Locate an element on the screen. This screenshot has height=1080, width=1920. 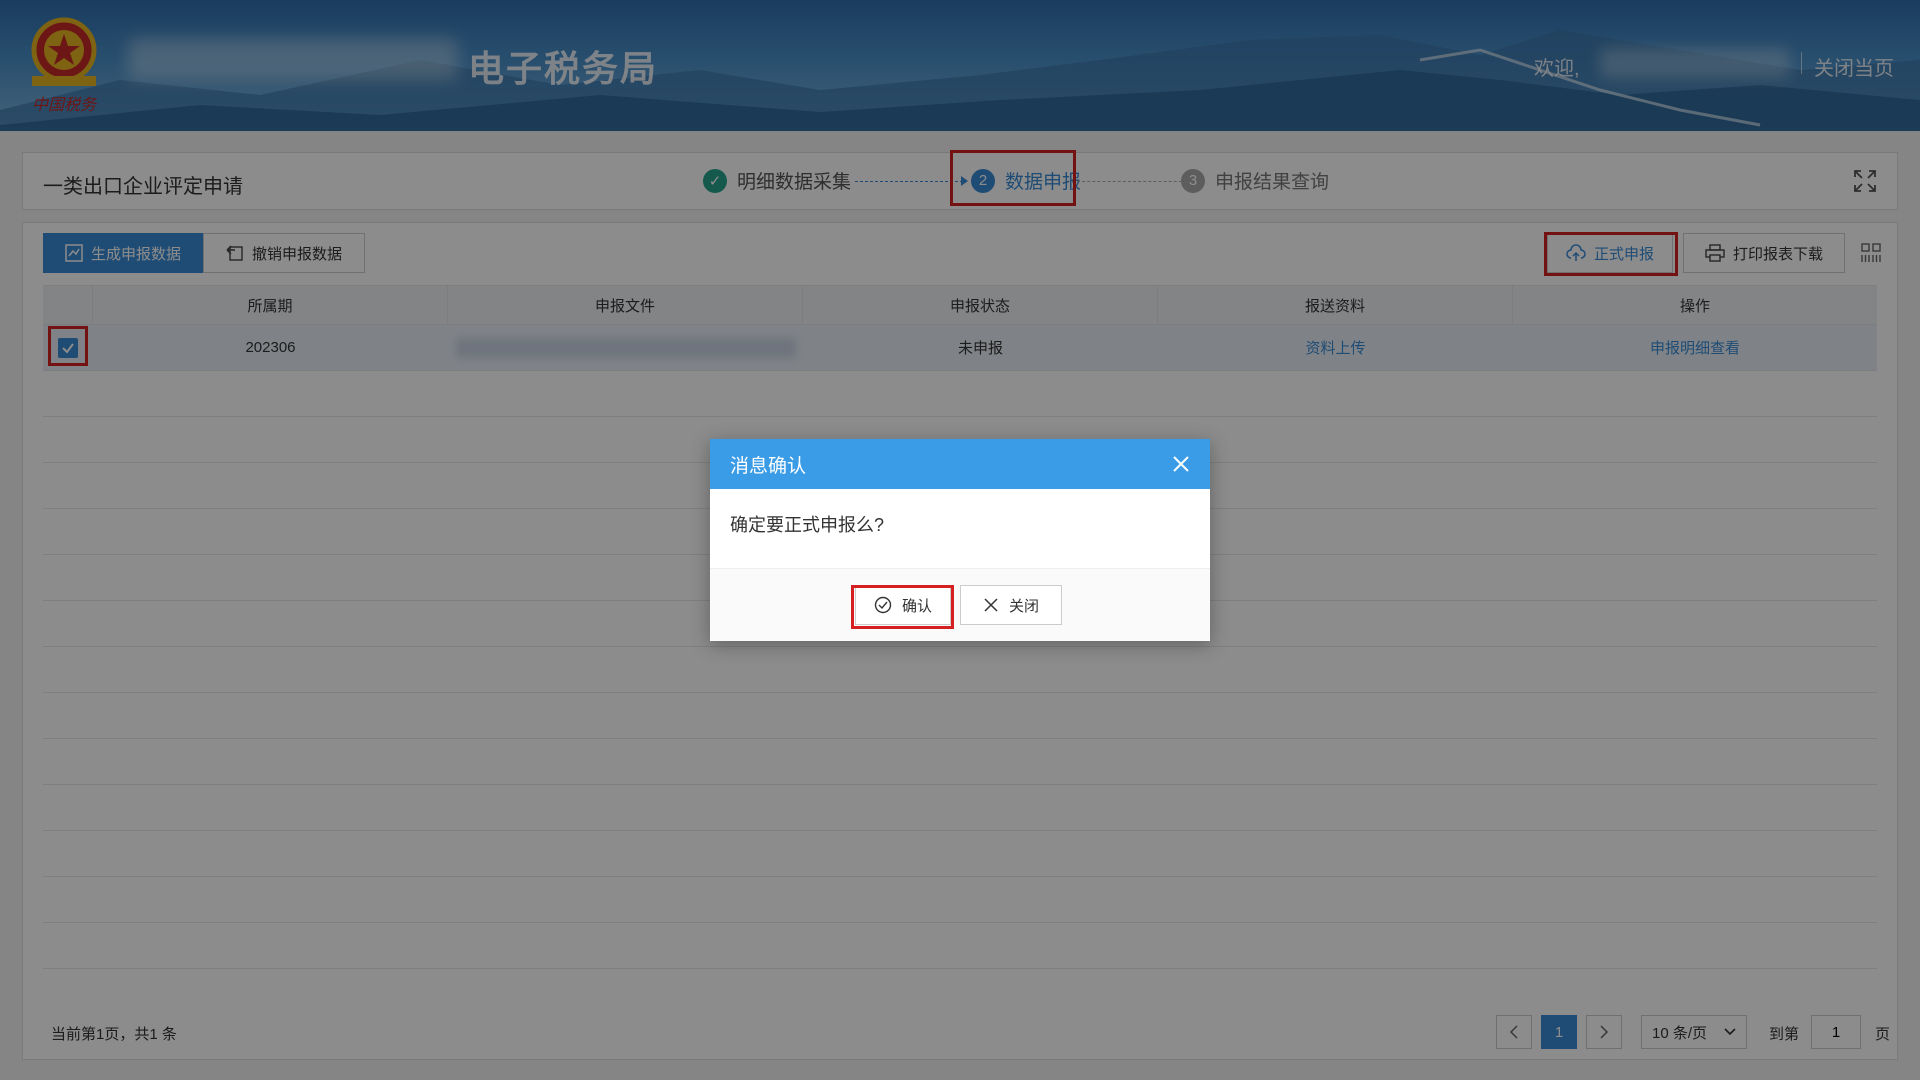
dialog-title: 消息确认 is located at coordinates (768, 466).